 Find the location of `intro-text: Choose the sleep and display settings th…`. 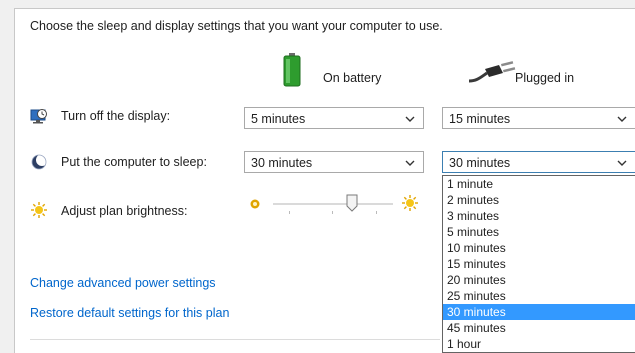

intro-text: Choose the sleep and display settings th… is located at coordinates (236, 26).